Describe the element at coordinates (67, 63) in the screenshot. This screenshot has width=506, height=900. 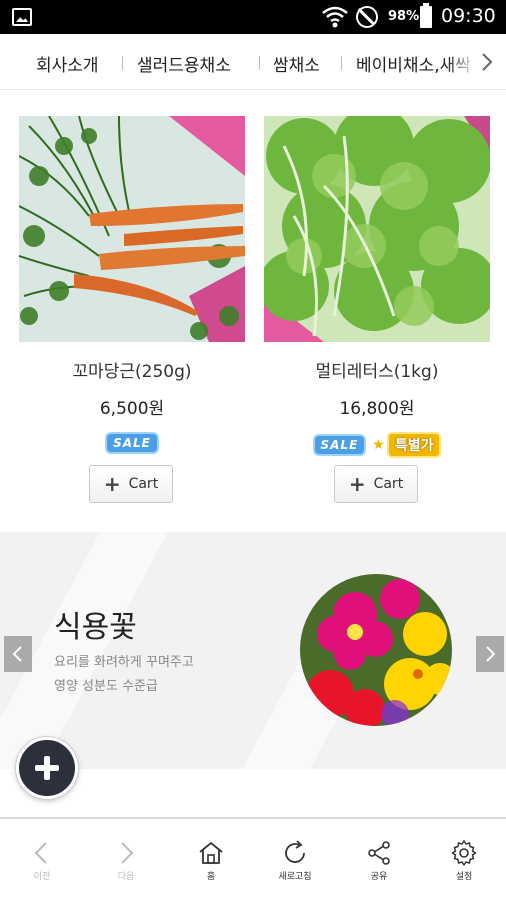
I see `category-company-intro: 회사소개` at that location.